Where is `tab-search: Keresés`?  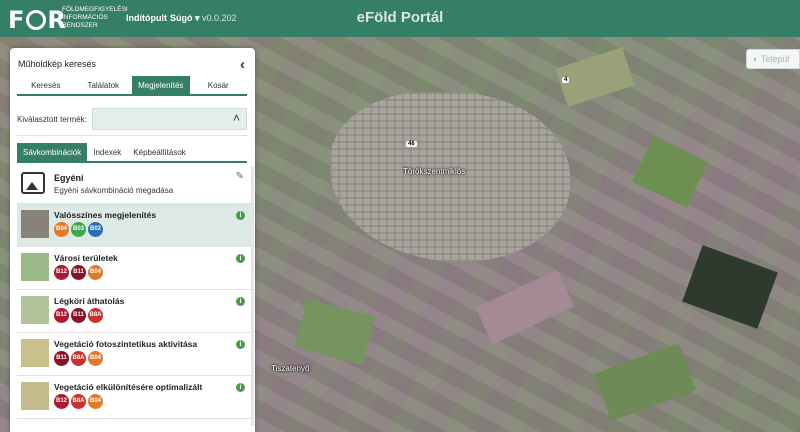 tab-search: Keresés is located at coordinates (46, 85).